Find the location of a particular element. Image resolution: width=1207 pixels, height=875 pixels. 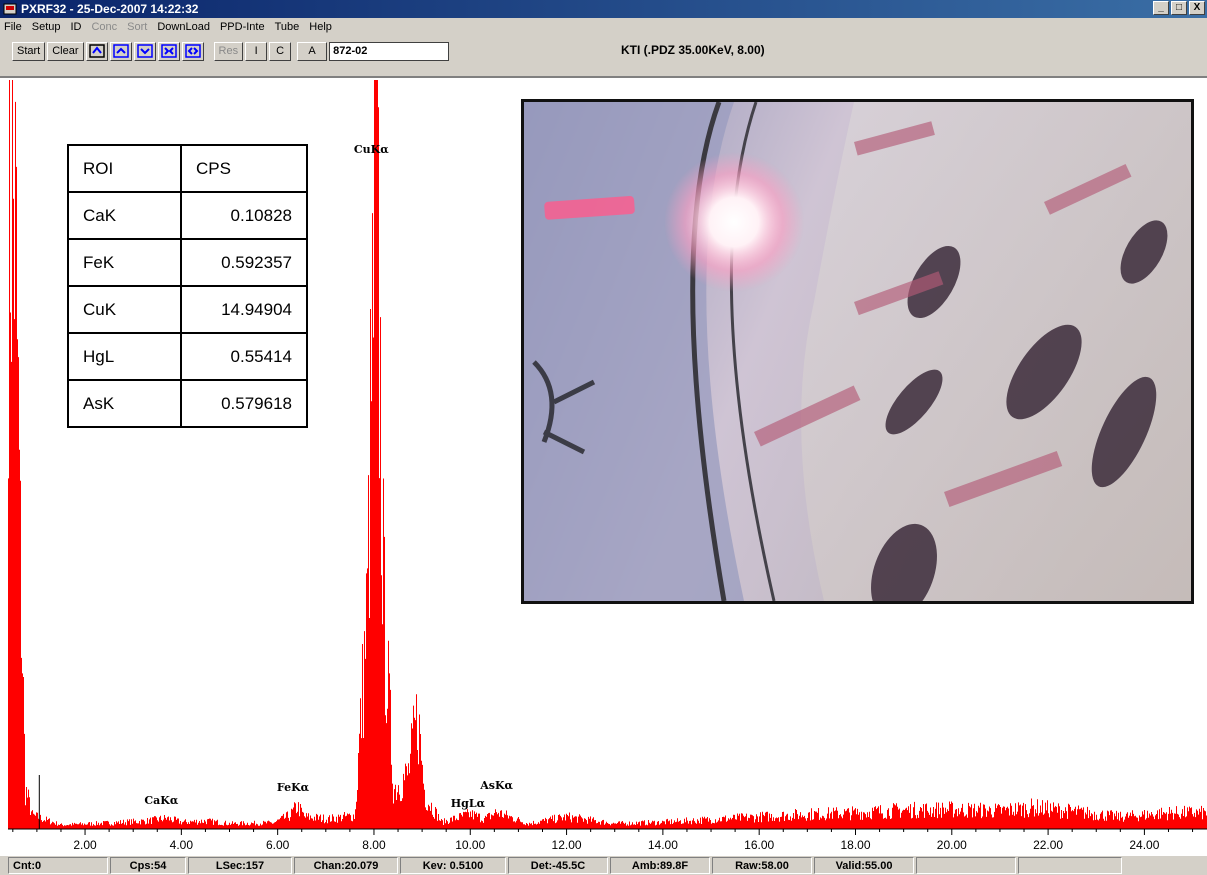

c-button: C is located at coordinates (280, 51).